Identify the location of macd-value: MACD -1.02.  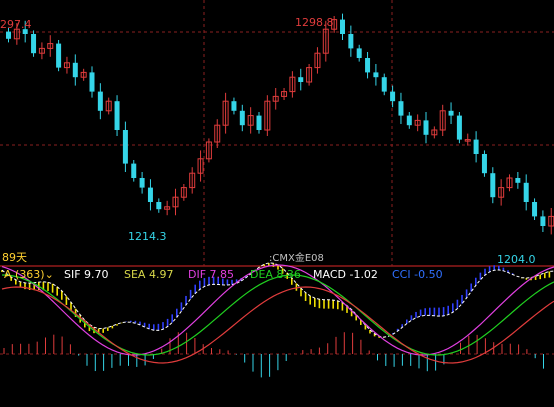
(345, 274).